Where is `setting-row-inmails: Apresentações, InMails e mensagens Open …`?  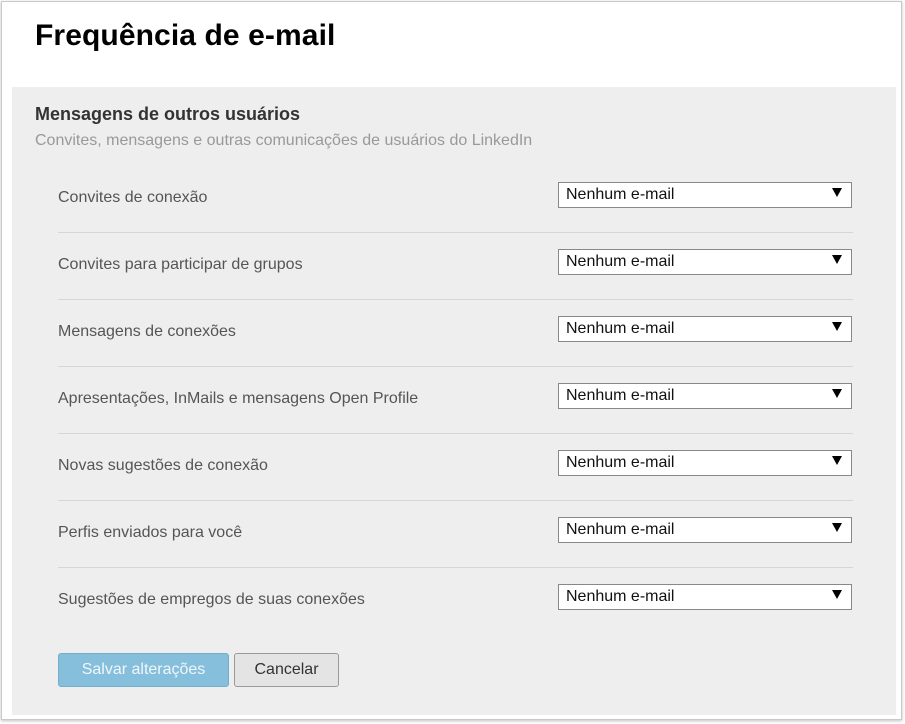 setting-row-inmails: Apresentações, InMails e mensagens Open … is located at coordinates (455, 400).